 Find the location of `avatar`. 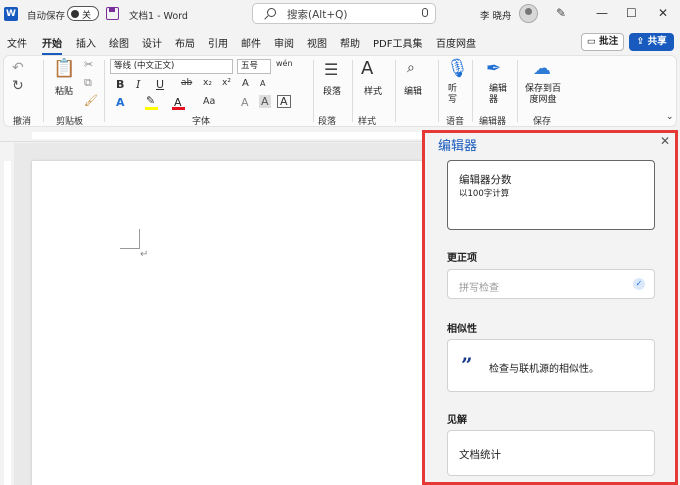

avatar is located at coordinates (528, 13).